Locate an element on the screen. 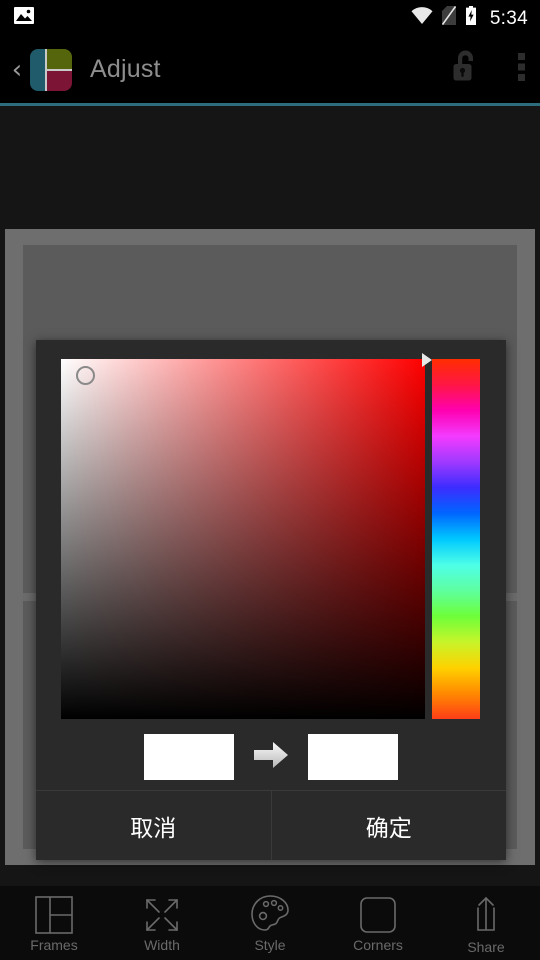  wifi-icon is located at coordinates (422, 18).